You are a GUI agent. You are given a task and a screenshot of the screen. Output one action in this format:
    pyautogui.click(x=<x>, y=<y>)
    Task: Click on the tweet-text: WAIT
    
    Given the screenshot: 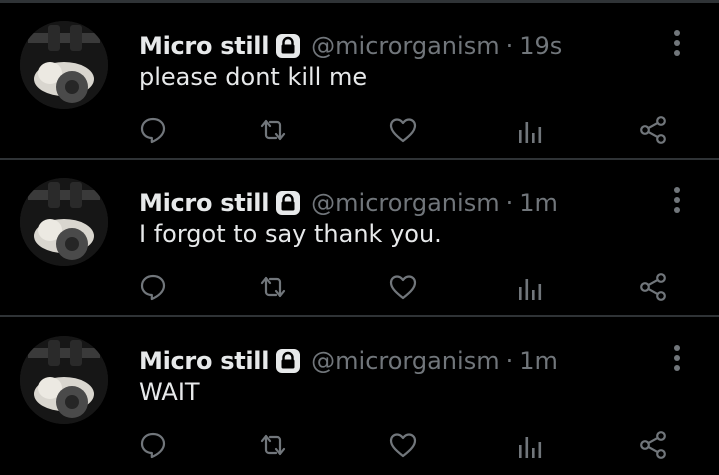 What is the action you would take?
    pyautogui.click(x=169, y=392)
    